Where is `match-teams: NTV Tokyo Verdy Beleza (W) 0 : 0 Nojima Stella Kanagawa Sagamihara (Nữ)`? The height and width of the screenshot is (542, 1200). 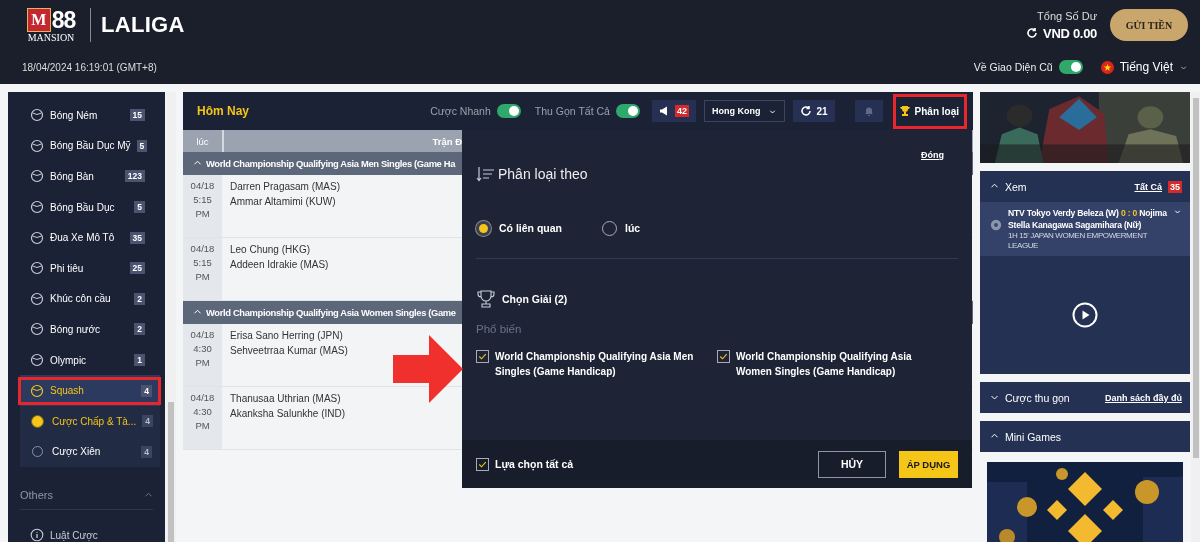 match-teams: NTV Tokyo Verdy Beleza (W) 0 : 0 Nojima Stella Kanagawa Sagamihara (Nữ) is located at coordinates (1087, 219).